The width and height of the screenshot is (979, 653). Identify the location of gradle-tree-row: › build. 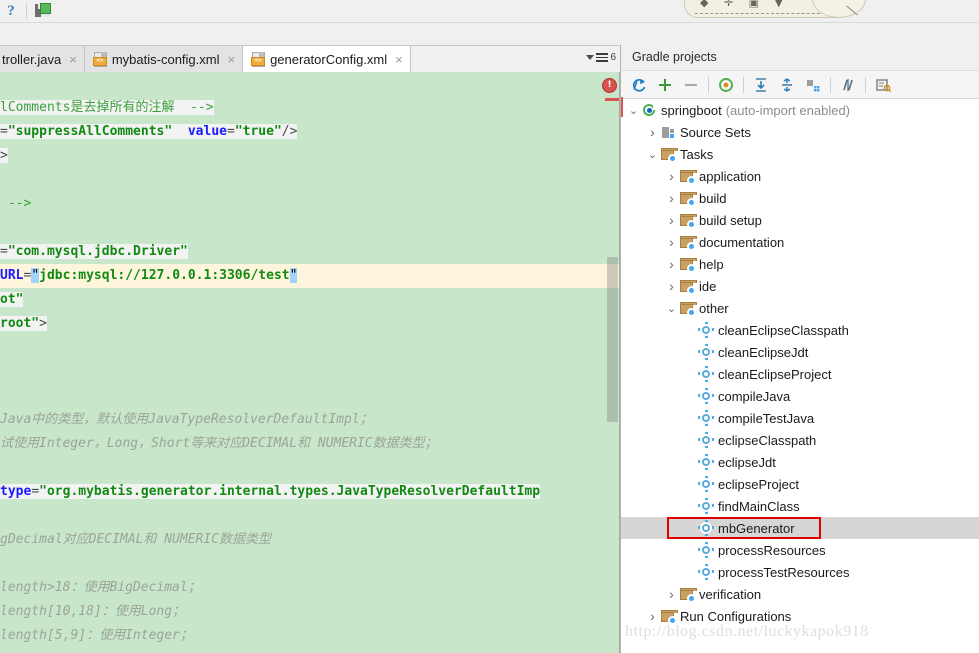
(800, 198).